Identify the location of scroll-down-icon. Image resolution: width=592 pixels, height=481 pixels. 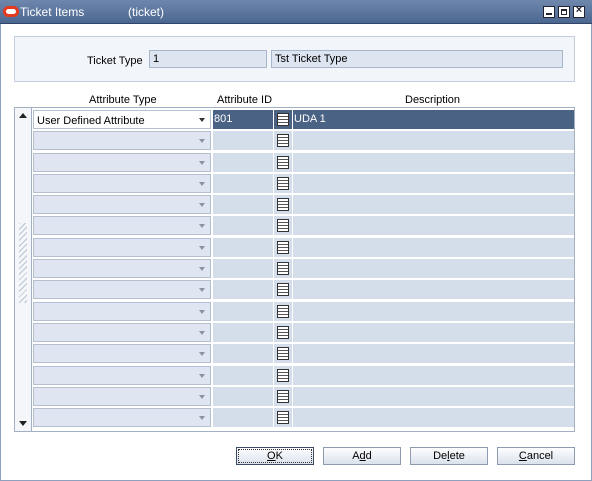
(23, 423).